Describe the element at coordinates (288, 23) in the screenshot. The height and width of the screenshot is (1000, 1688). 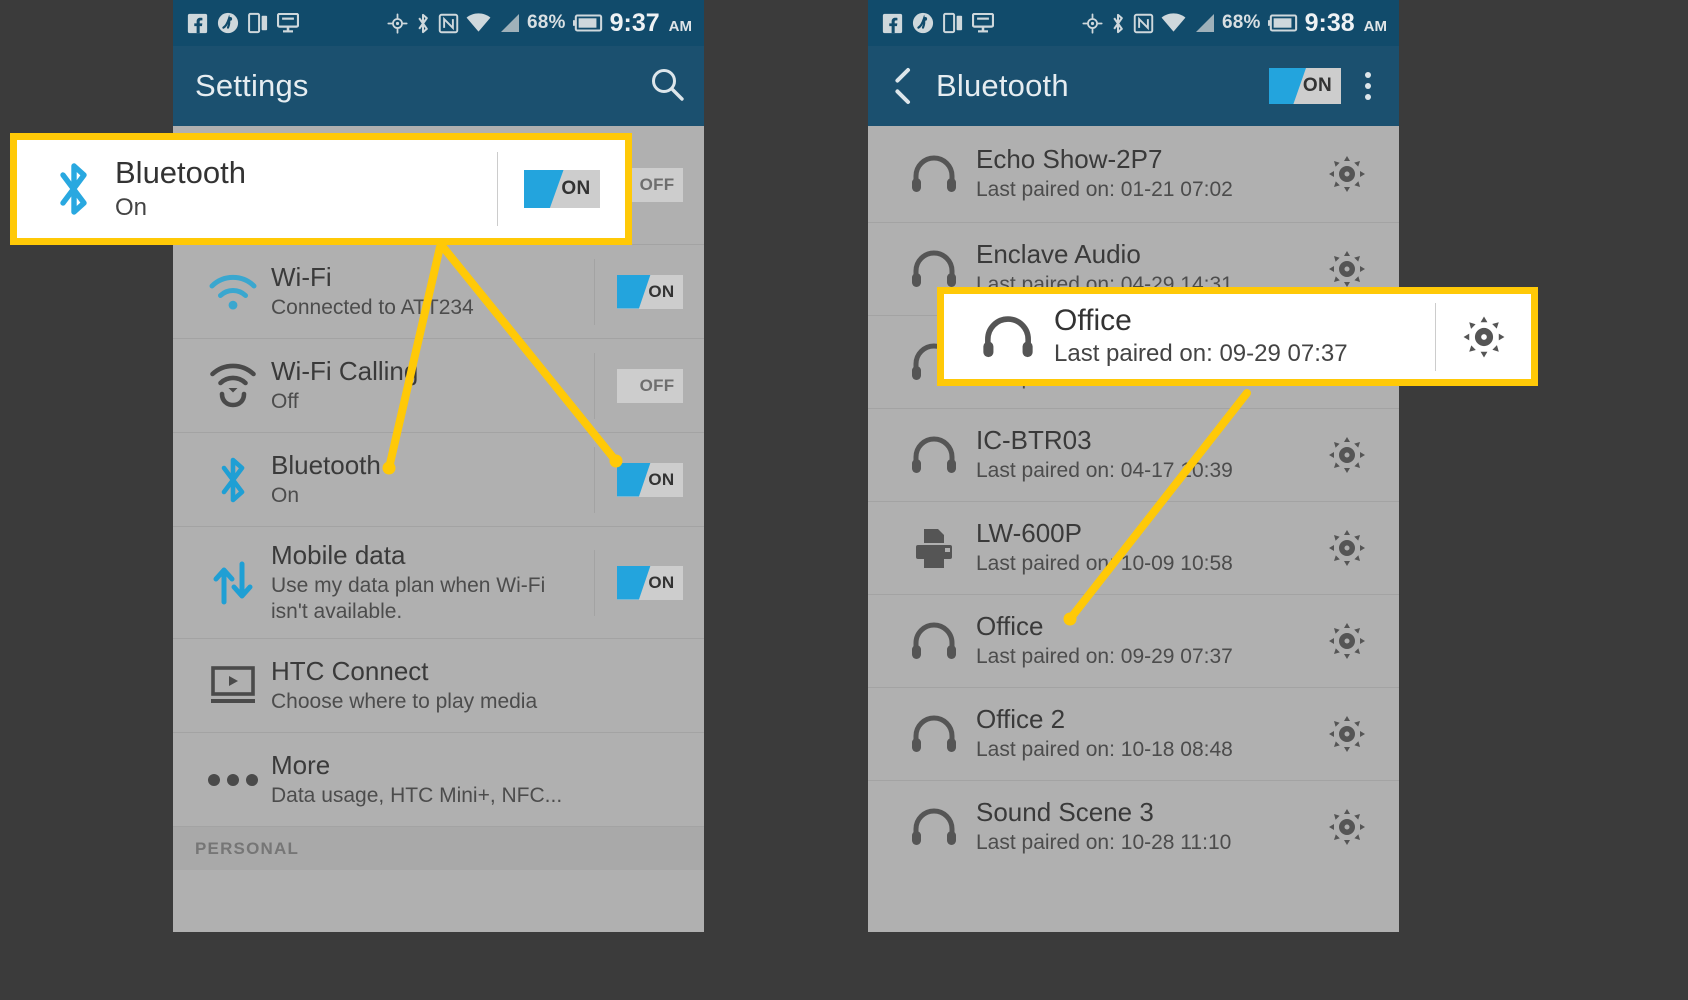
I see `message-icon` at that location.